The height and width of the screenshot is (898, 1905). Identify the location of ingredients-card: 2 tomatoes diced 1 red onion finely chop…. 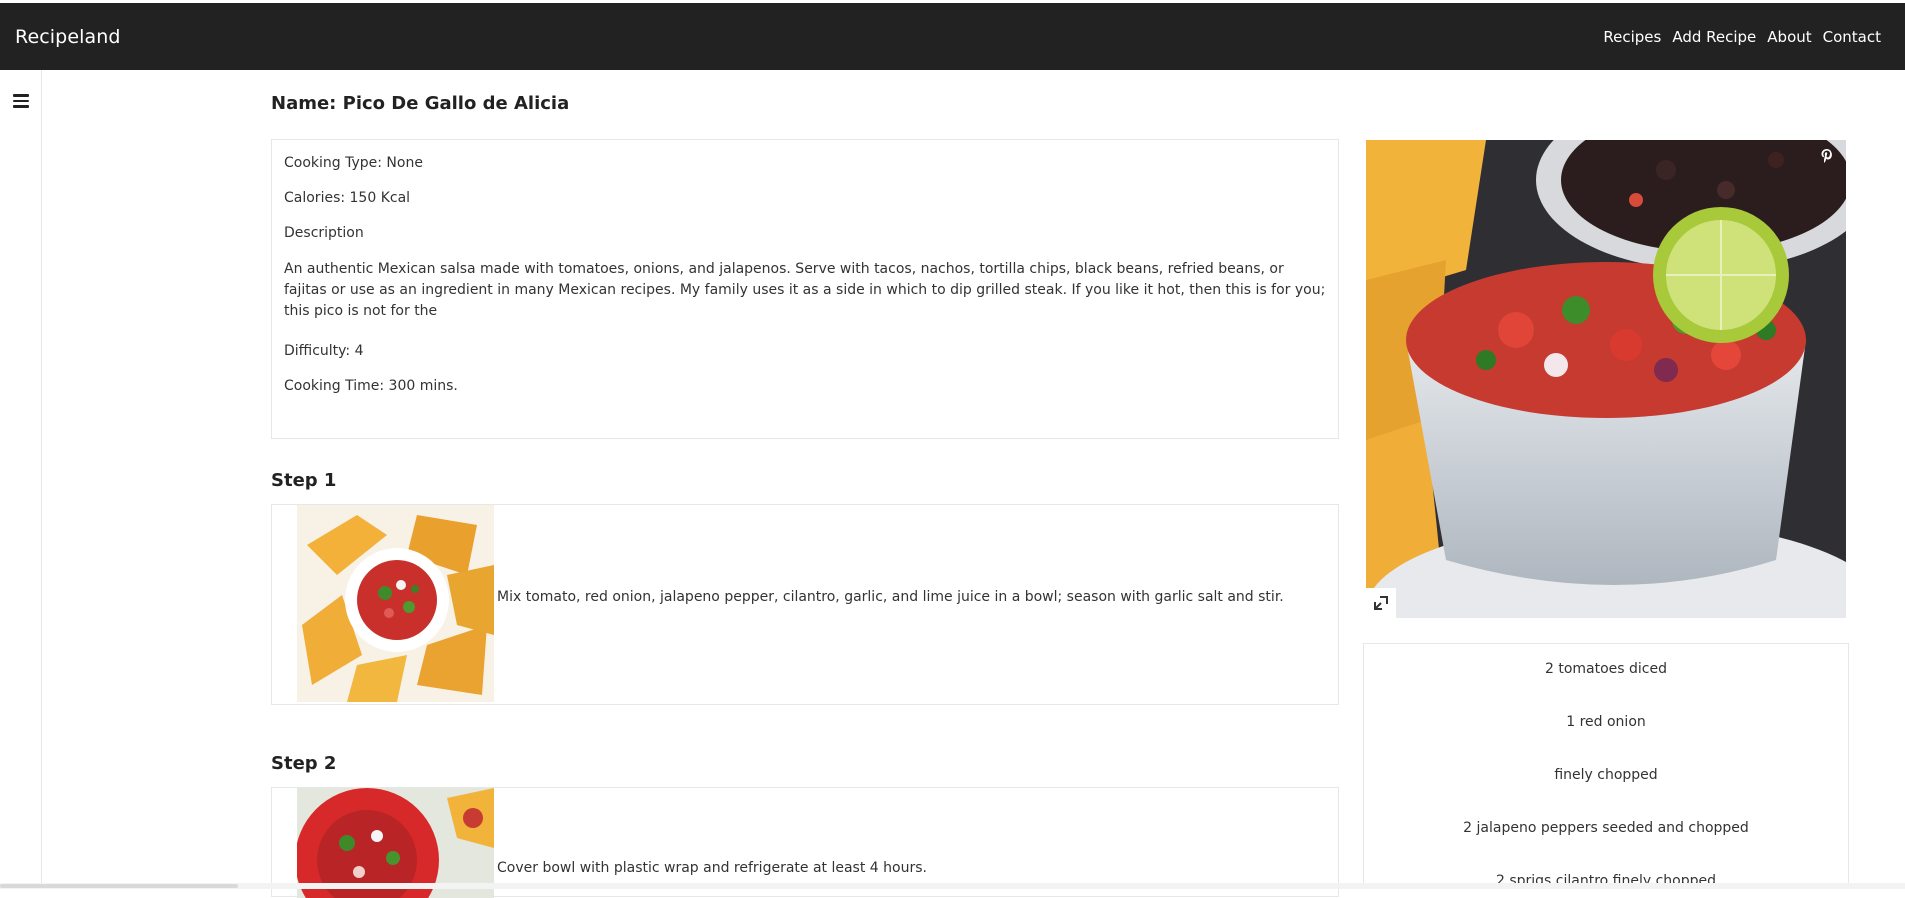
(1606, 766).